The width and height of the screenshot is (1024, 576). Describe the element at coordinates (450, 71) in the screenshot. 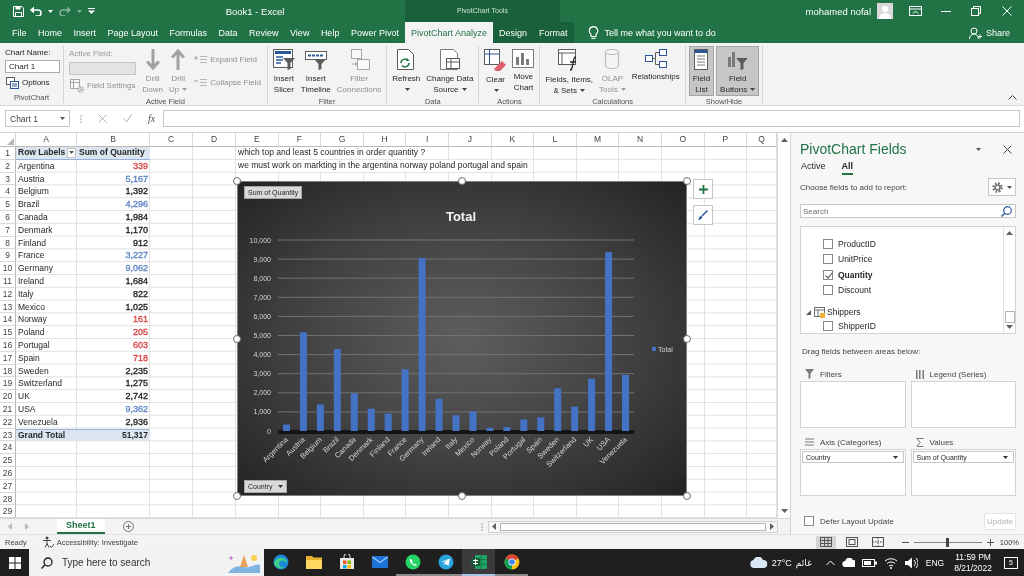

I see `change-data-source-button: Change Data Source` at that location.